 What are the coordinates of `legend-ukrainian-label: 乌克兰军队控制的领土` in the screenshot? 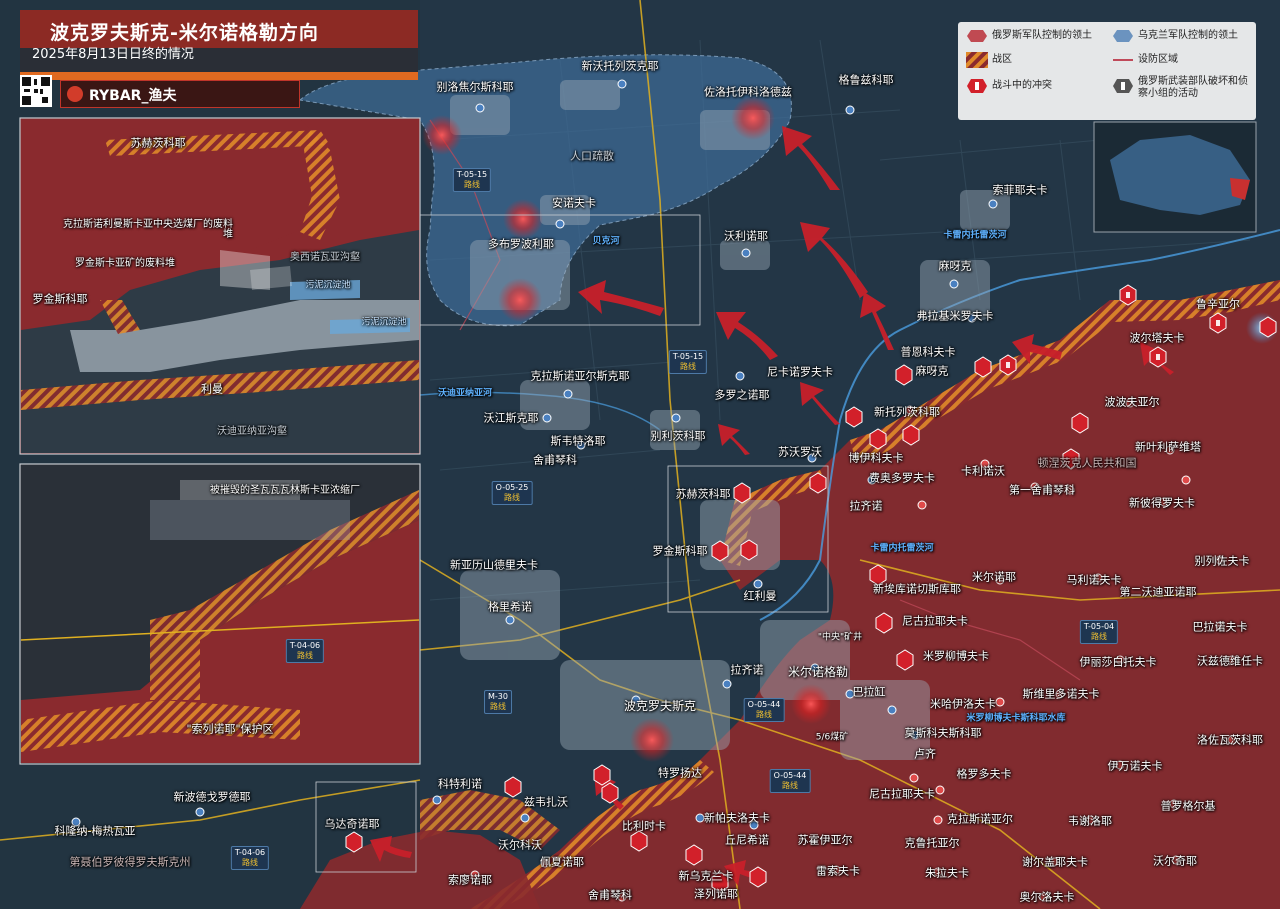 It's located at (1188, 35).